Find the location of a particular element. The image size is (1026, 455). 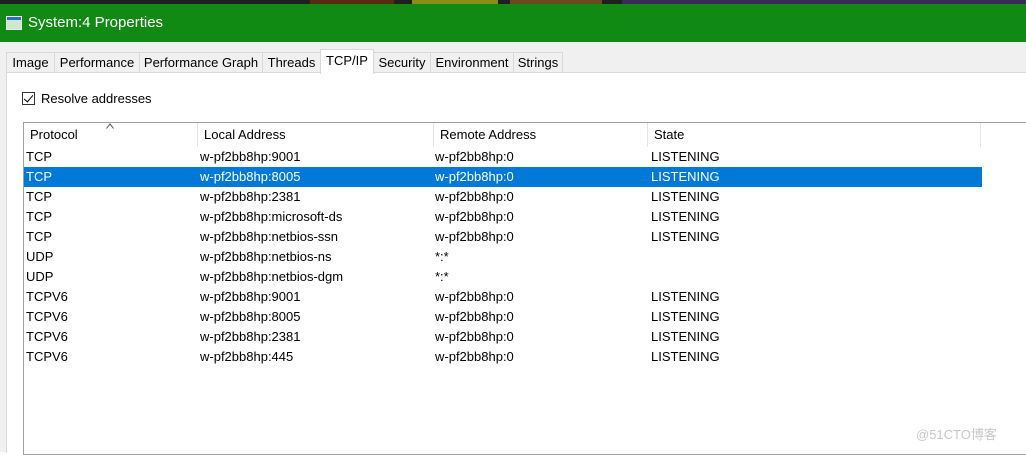

column-header-label: Protocol is located at coordinates (54, 134).